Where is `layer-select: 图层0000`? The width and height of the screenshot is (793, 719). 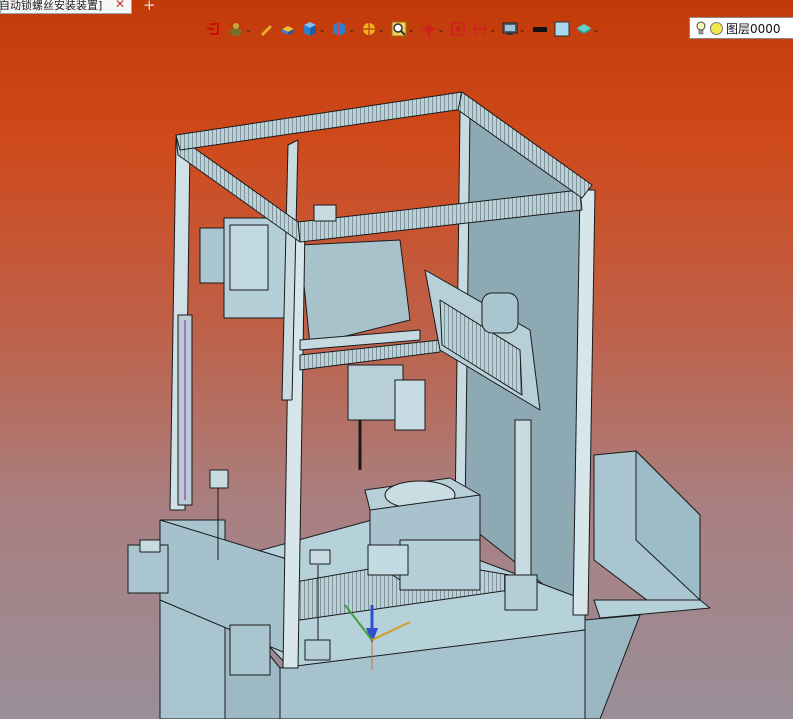
layer-select: 图层0000 is located at coordinates (741, 28).